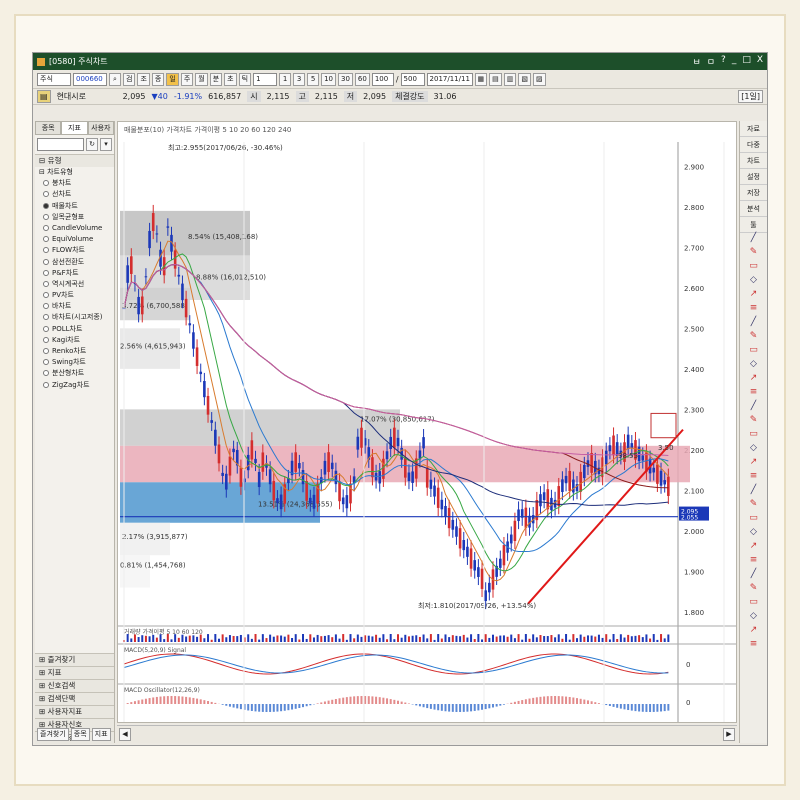 Image resolution: width=800 pixels, height=800 pixels. What do you see at coordinates (74, 295) in the screenshot?
I see `chart-type-item: PV차트` at bounding box center [74, 295].